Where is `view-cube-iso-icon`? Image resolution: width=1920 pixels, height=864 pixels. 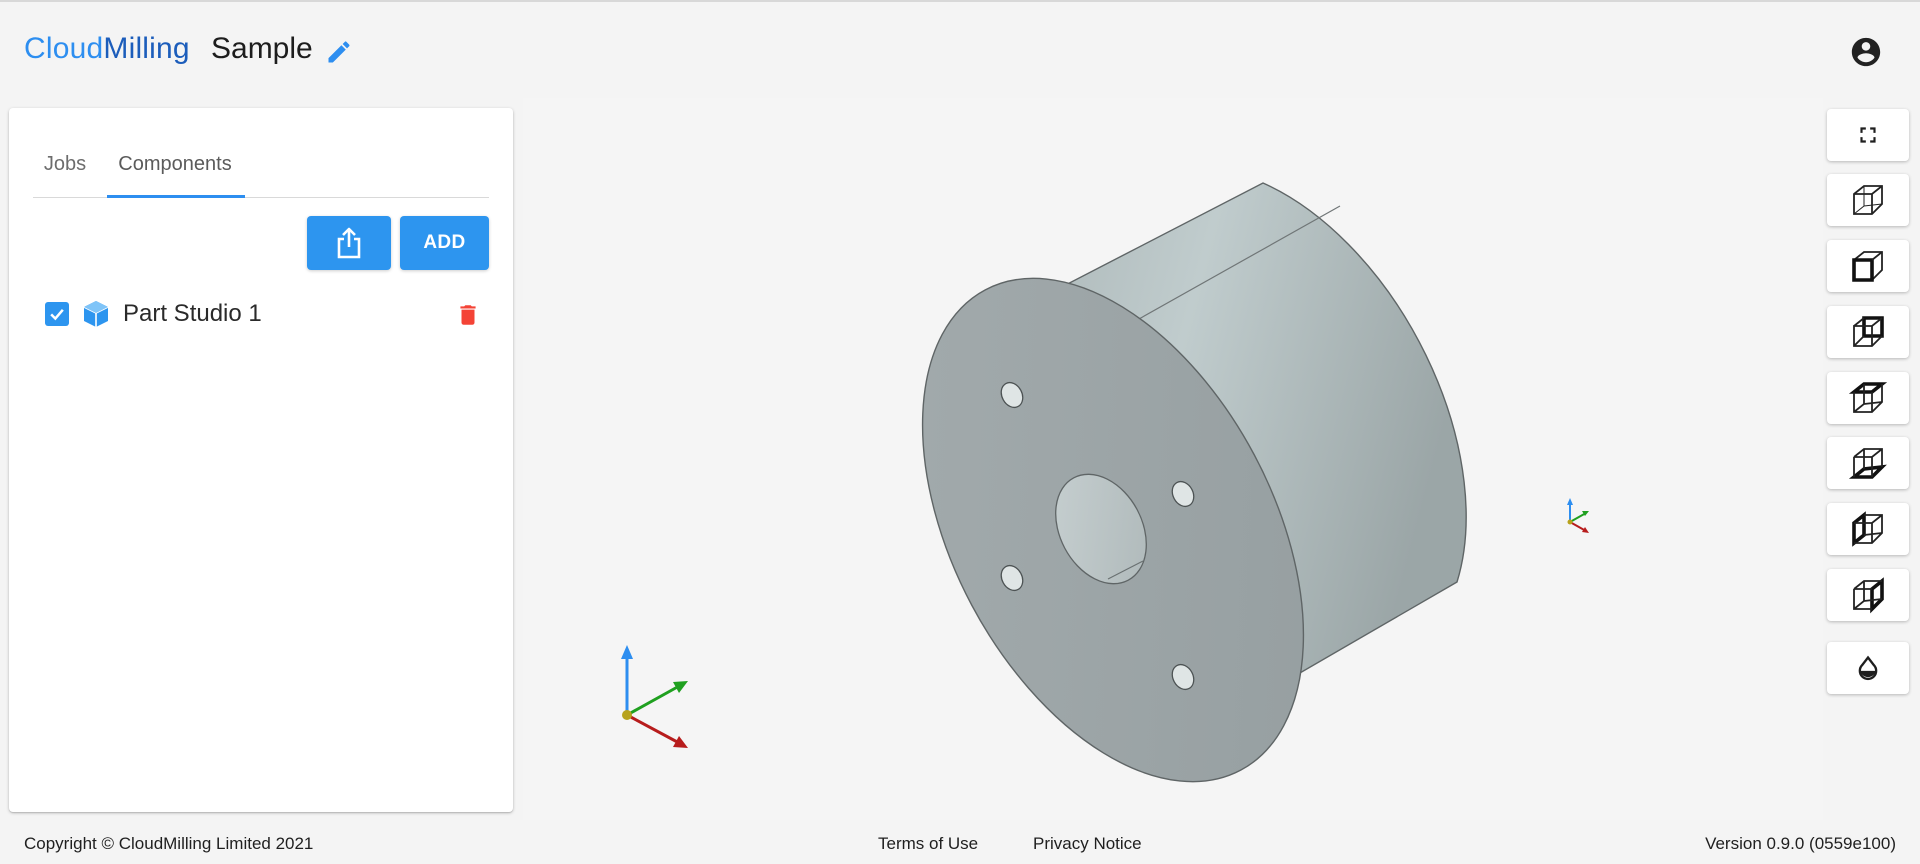 view-cube-iso-icon is located at coordinates (1868, 200).